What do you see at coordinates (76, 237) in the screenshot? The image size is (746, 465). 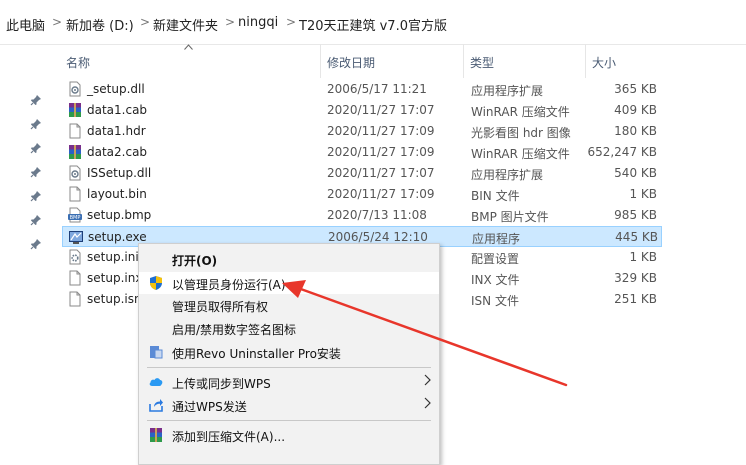 I see `exe-icon` at bounding box center [76, 237].